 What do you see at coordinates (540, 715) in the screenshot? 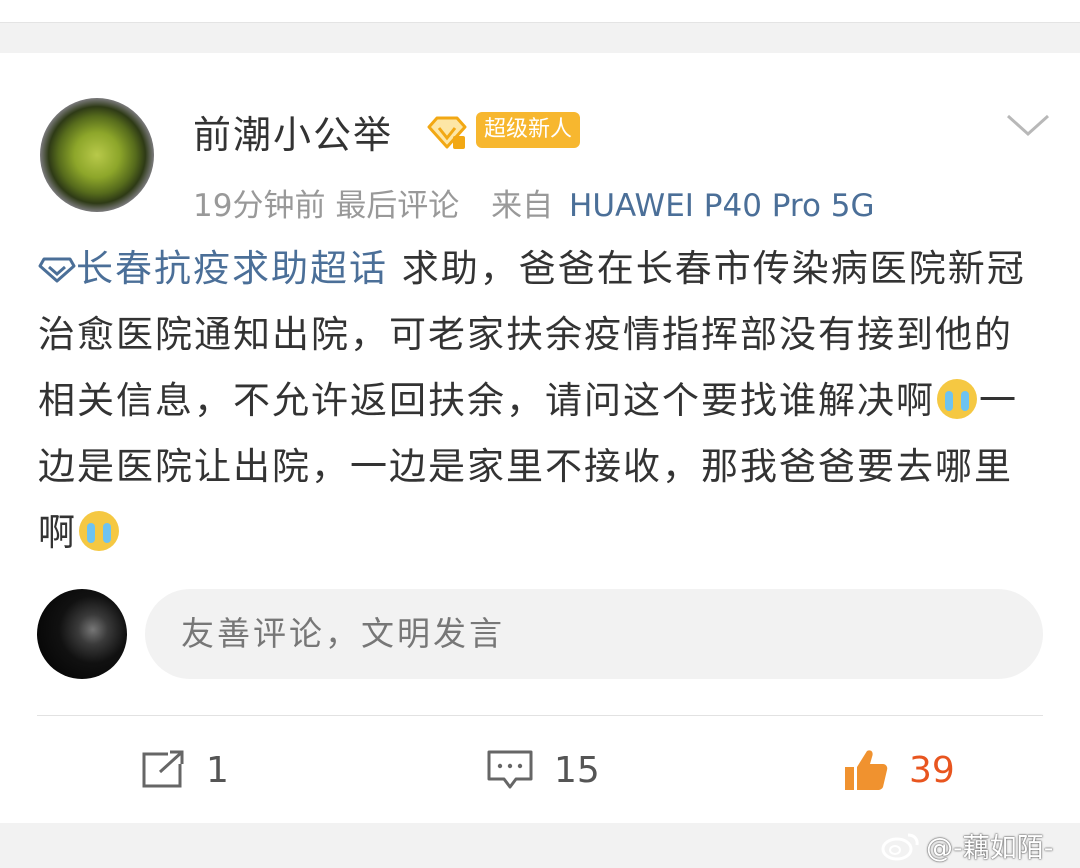
I see `divider` at bounding box center [540, 715].